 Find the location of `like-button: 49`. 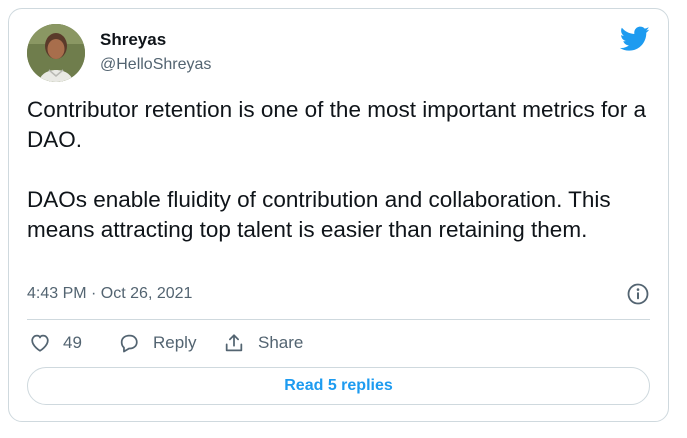

like-button: 49 is located at coordinates (55, 343).